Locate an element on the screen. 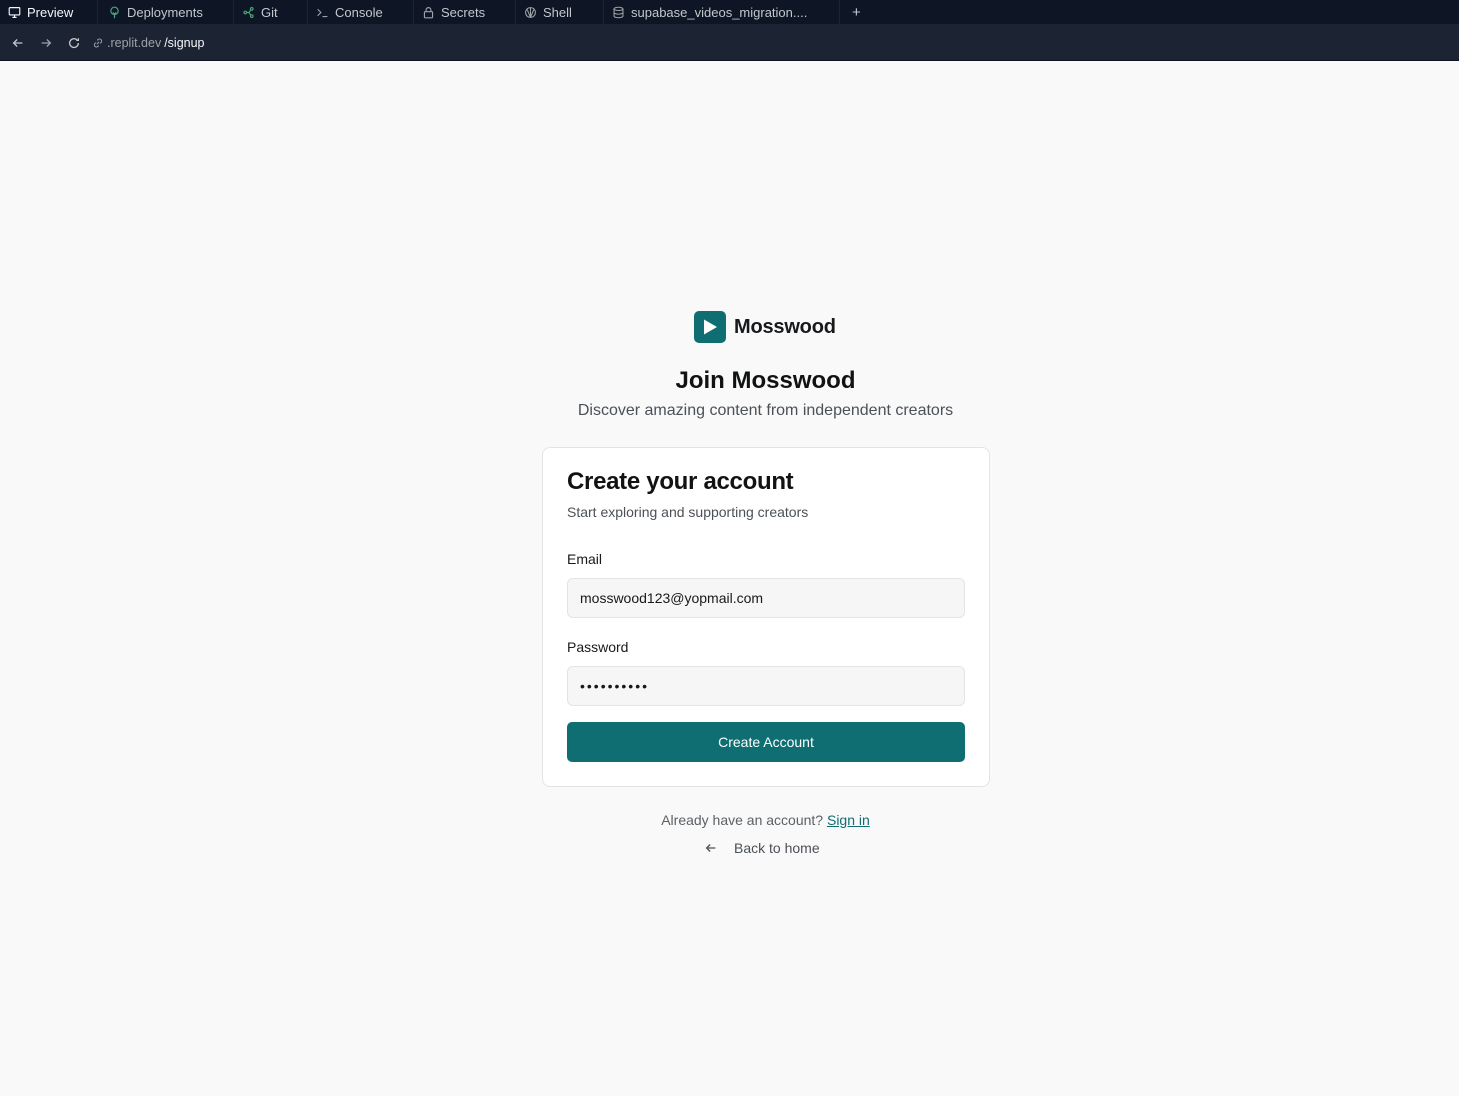 The image size is (1459, 1096). tab-label: Preview is located at coordinates (50, 12).